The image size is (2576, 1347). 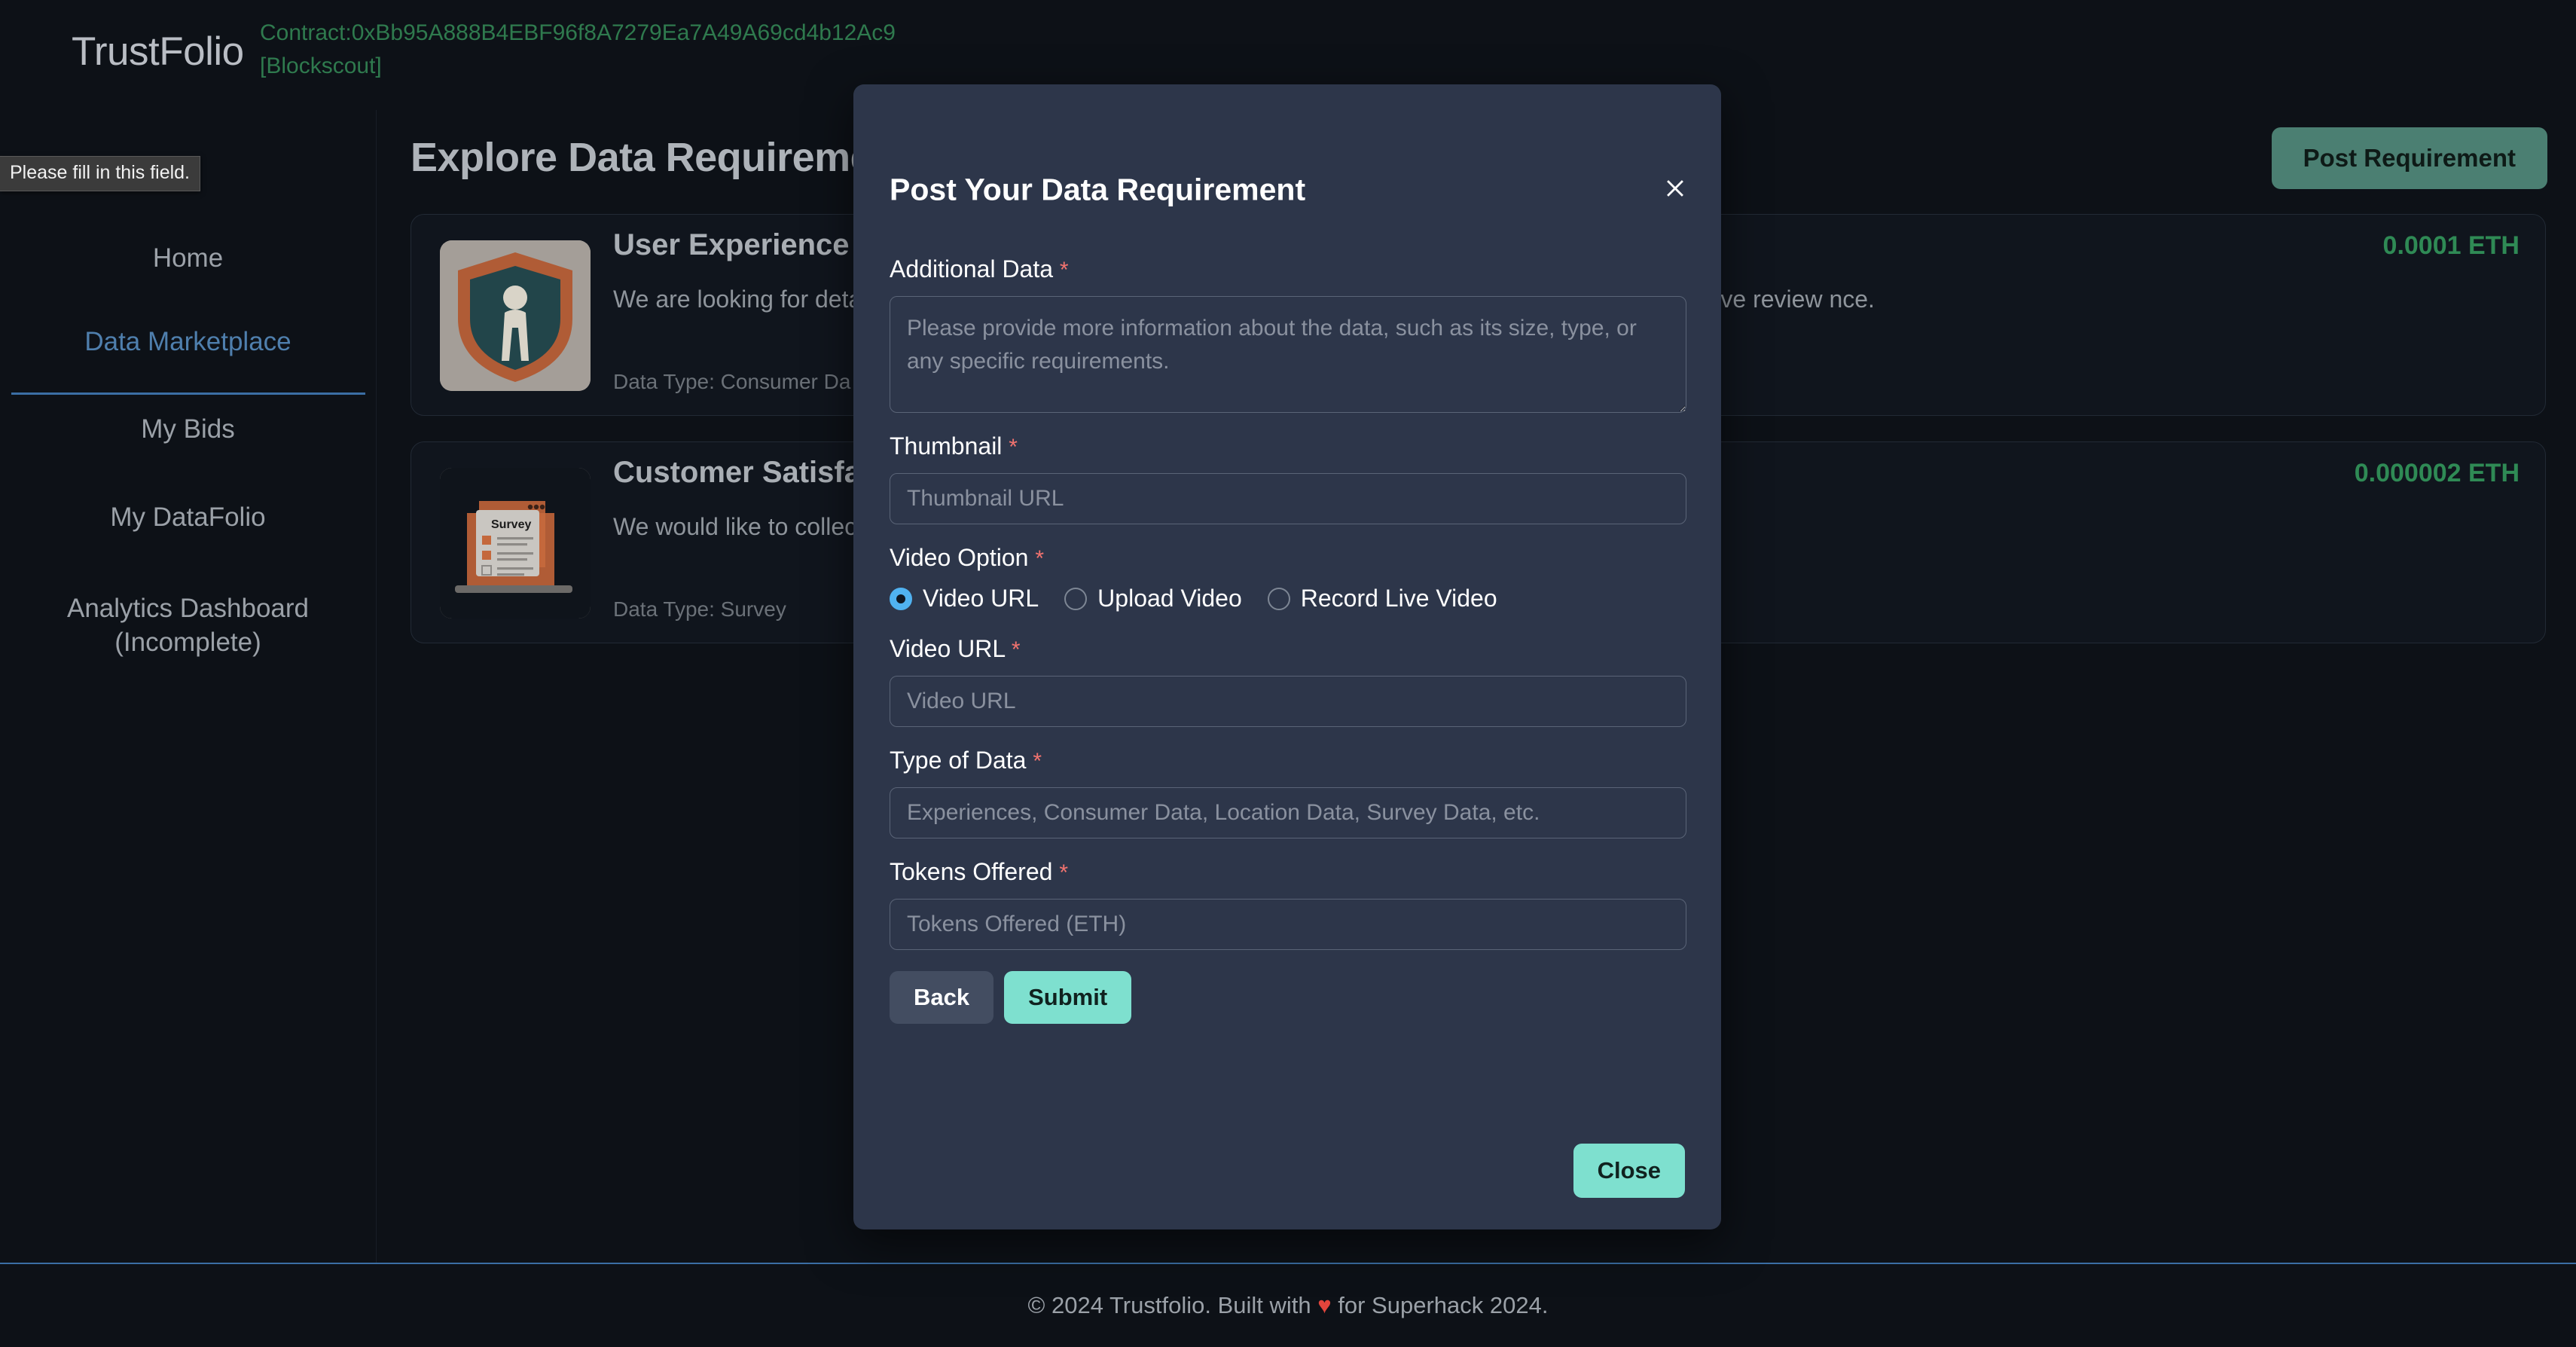 I want to click on radio-label: Upload Video, so click(x=1170, y=598).